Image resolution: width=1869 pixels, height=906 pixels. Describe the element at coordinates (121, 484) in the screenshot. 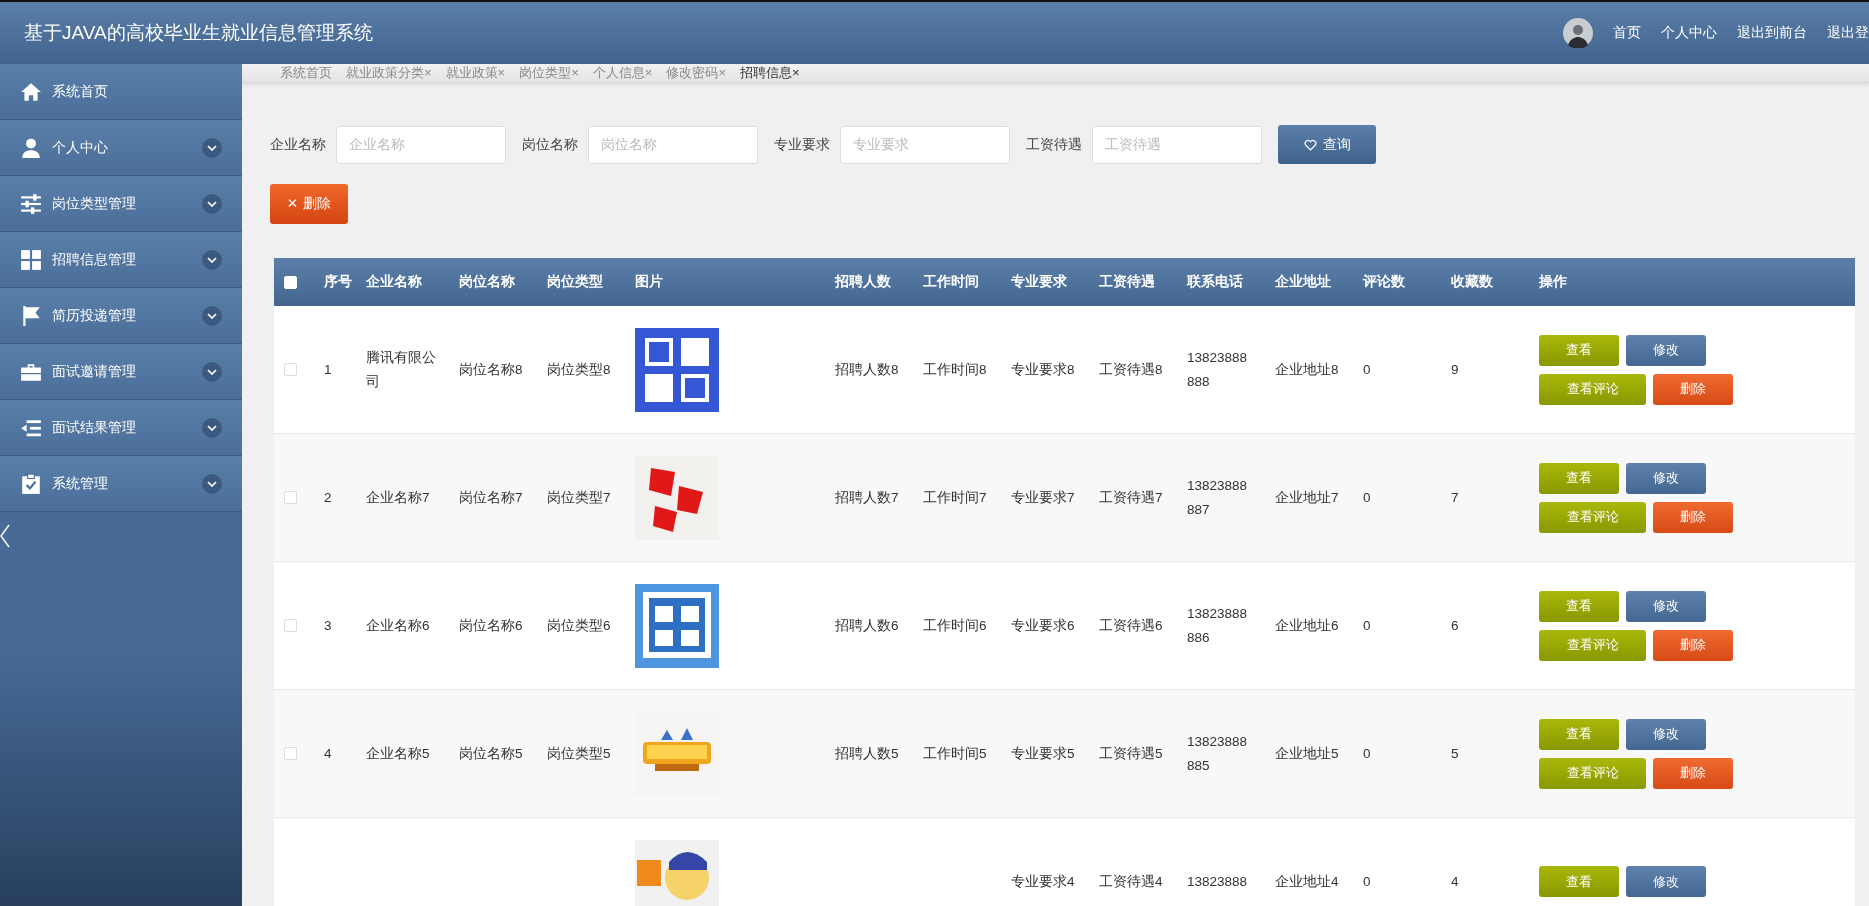

I see `sidebar-item: 系统管理` at that location.